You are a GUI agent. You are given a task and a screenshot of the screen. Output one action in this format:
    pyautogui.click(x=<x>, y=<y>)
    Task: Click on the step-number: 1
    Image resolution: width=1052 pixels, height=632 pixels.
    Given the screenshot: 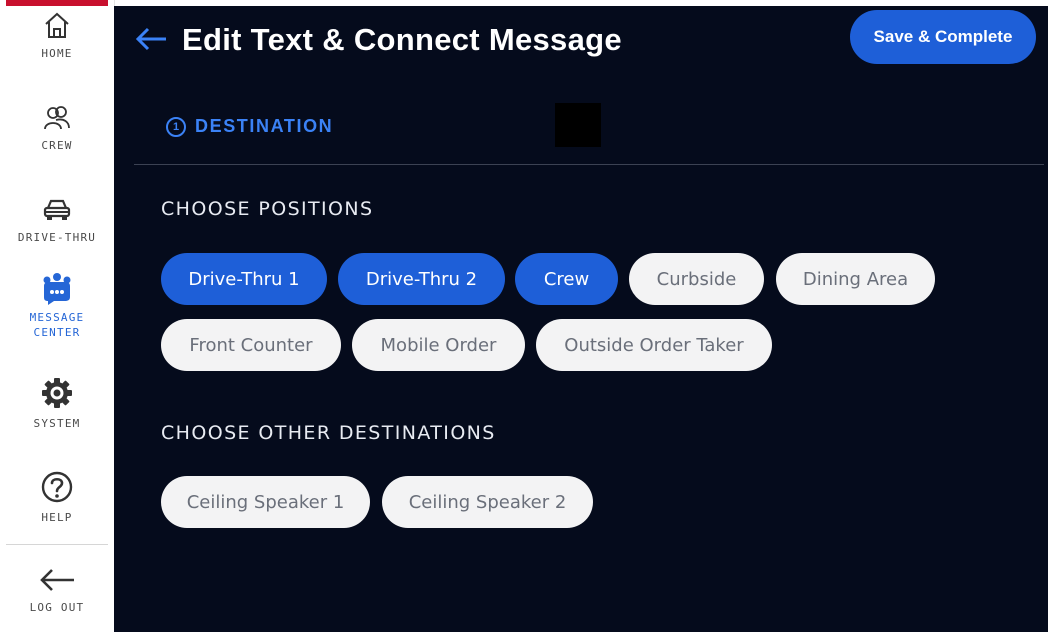 What is the action you would take?
    pyautogui.click(x=176, y=126)
    